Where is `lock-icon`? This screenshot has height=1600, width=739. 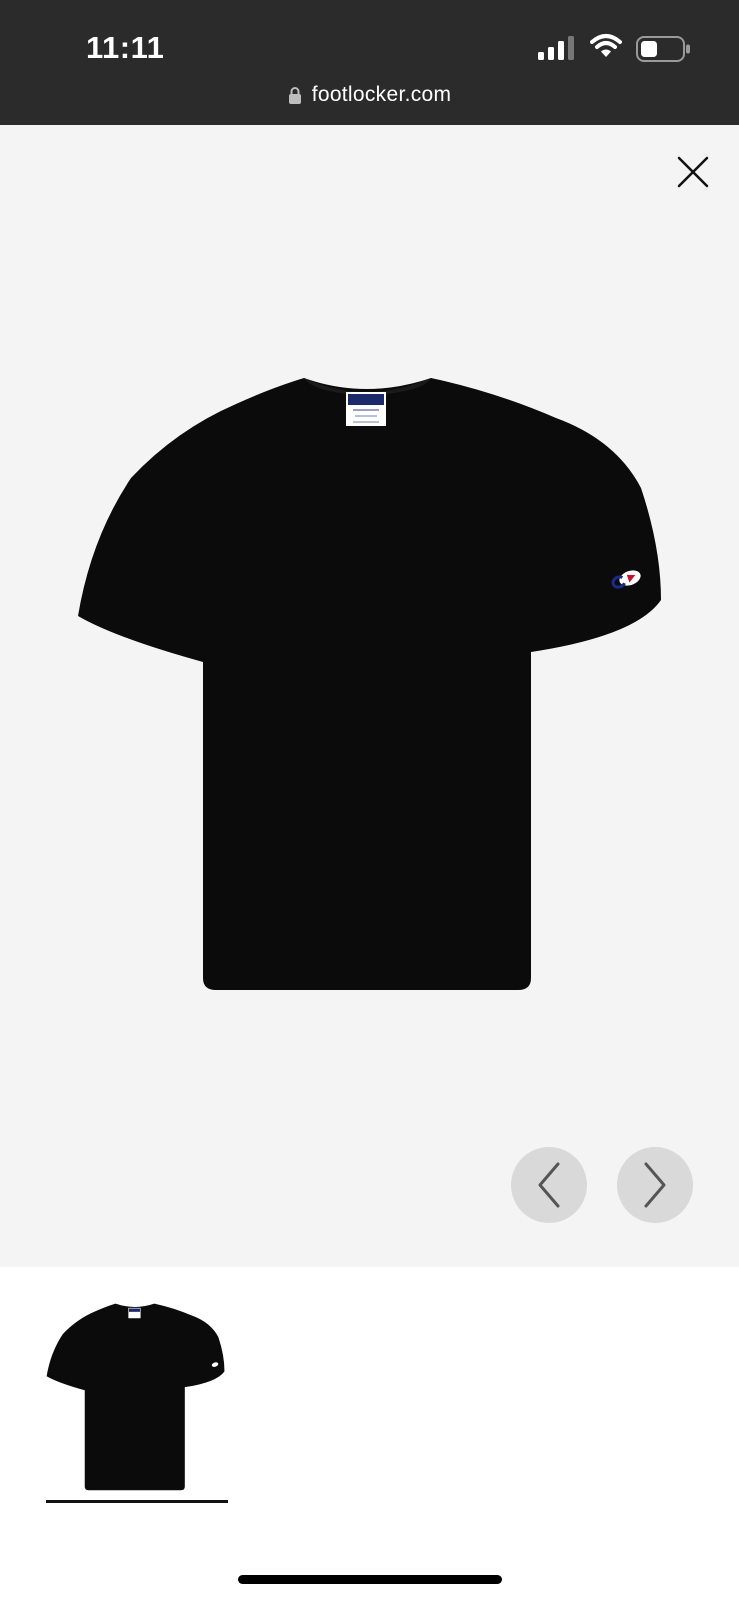 lock-icon is located at coordinates (294, 95).